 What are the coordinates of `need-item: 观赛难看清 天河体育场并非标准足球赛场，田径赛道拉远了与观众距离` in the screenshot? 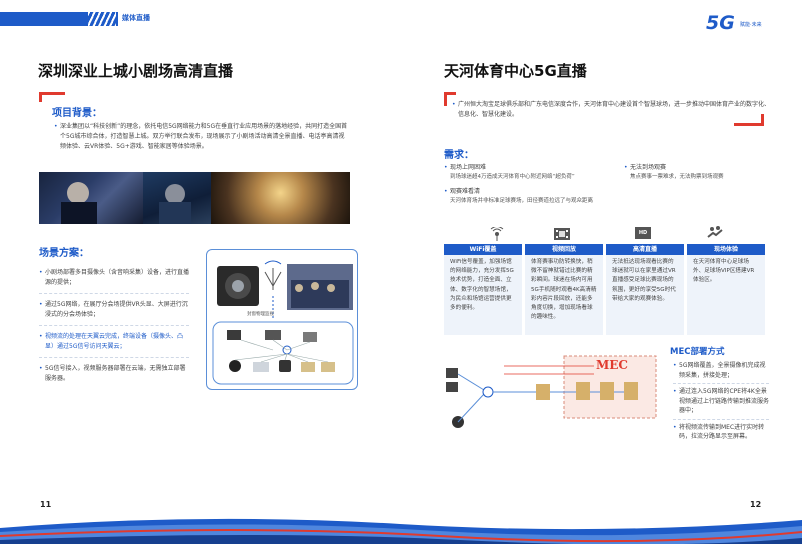 It's located at (564, 196).